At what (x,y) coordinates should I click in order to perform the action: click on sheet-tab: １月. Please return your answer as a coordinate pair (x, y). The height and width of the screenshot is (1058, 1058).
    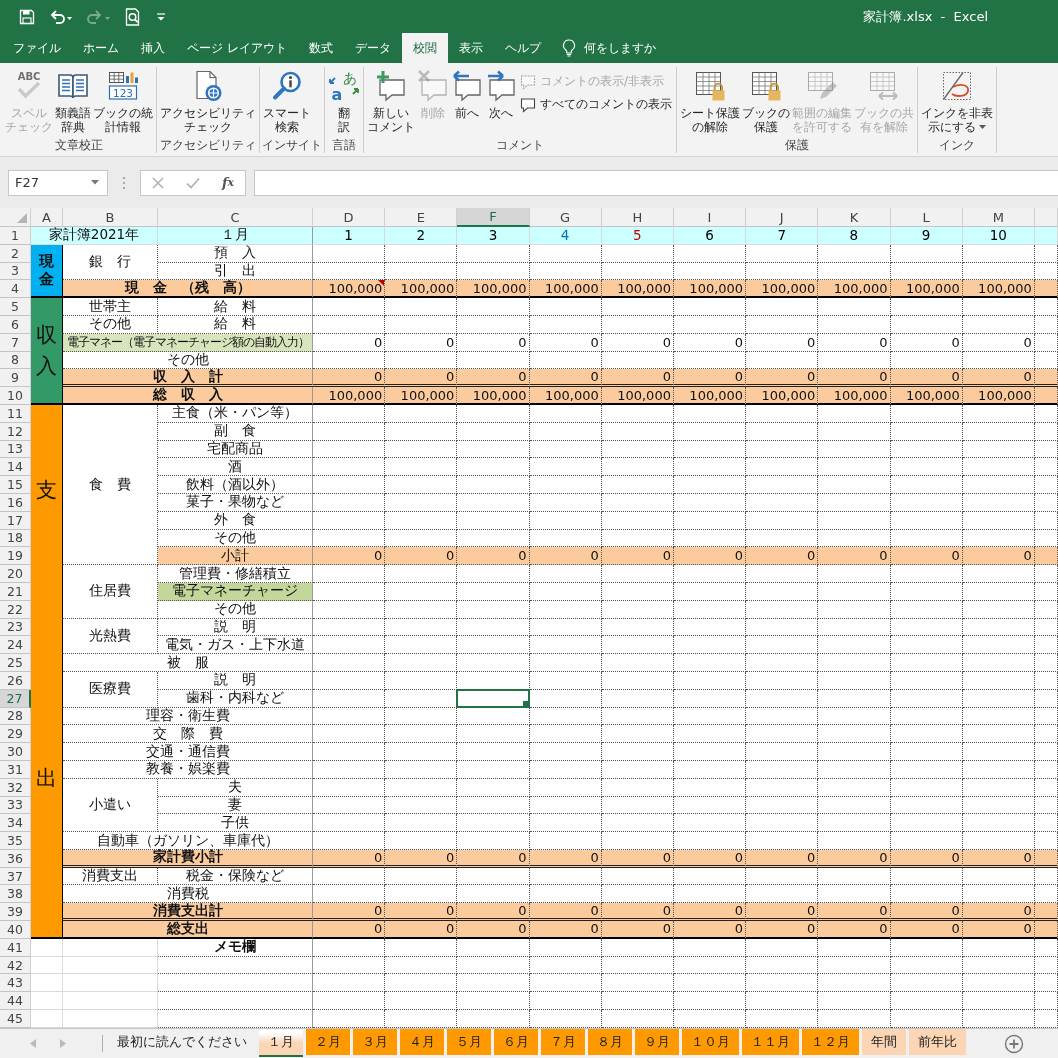
    Looking at the image, I should click on (281, 1043).